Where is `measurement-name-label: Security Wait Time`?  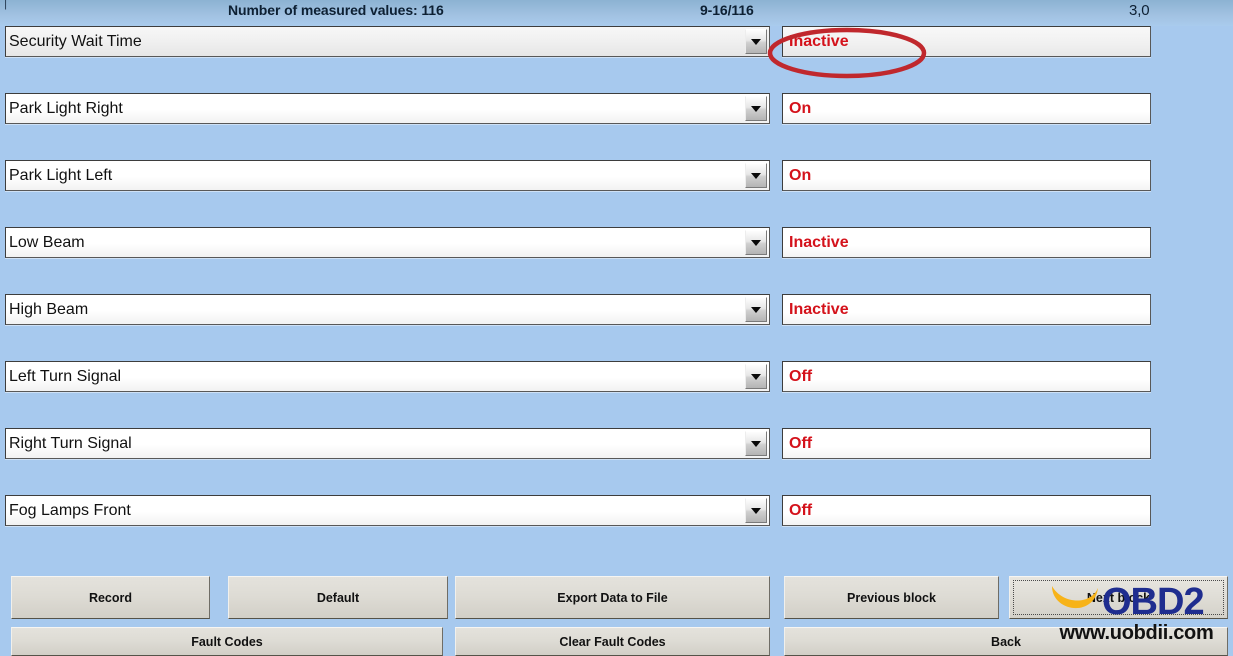
measurement-name-label: Security Wait Time is located at coordinates (75, 41).